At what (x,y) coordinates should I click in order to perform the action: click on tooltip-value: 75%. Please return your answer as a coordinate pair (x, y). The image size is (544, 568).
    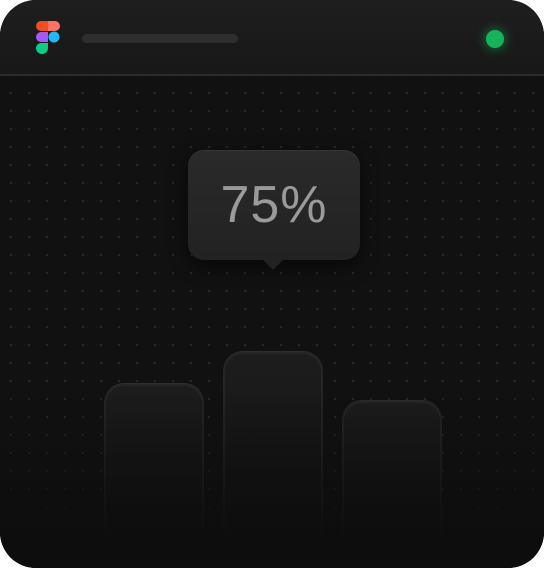
    Looking at the image, I should click on (274, 205).